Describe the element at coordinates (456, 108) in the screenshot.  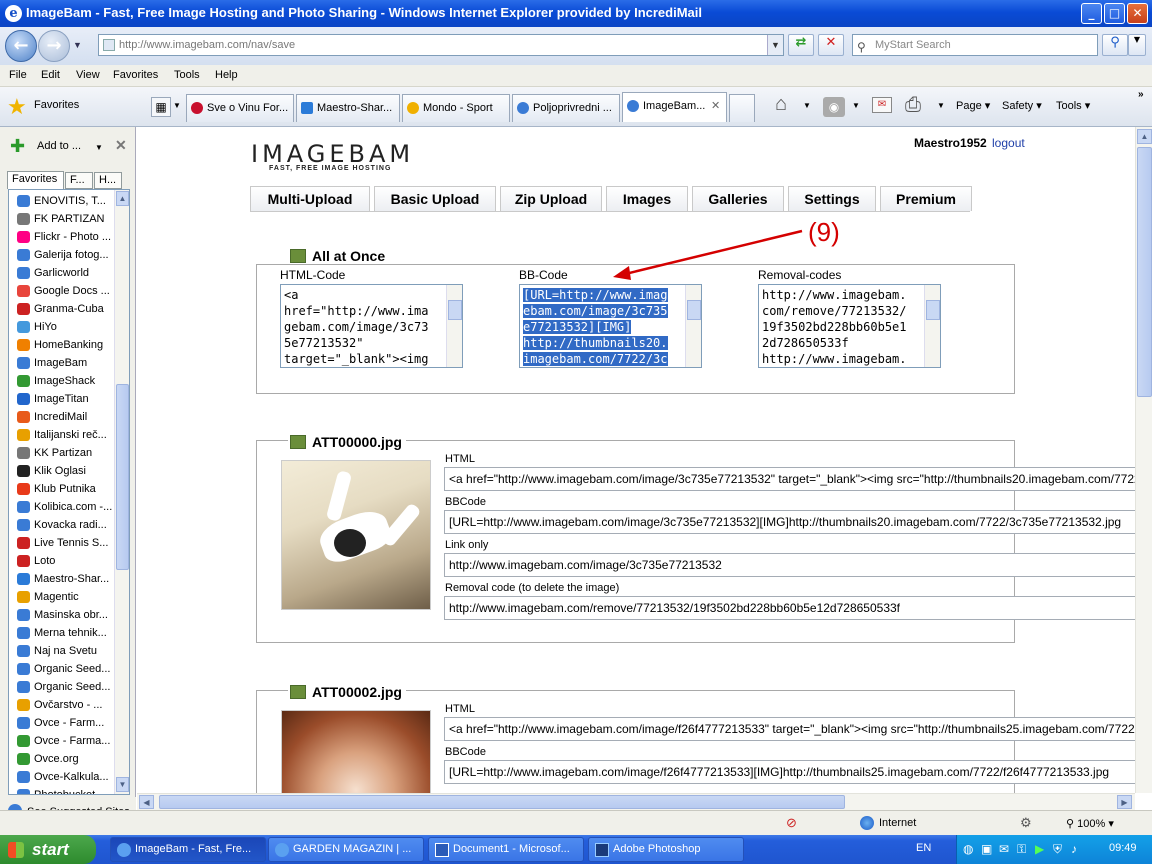
I see `tab-mondo-sport: Mondo - Sport` at that location.